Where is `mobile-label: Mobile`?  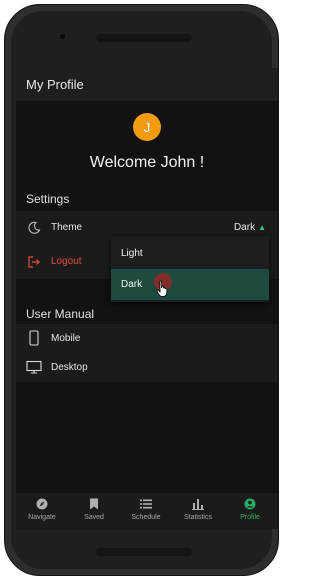
mobile-label: Mobile is located at coordinates (66, 338).